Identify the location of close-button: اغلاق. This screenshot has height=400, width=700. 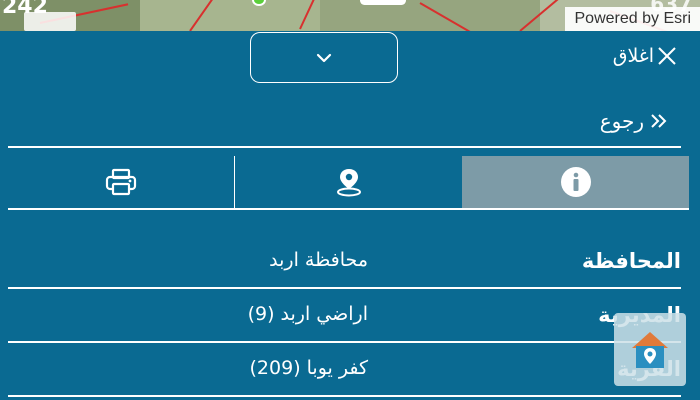
(645, 56).